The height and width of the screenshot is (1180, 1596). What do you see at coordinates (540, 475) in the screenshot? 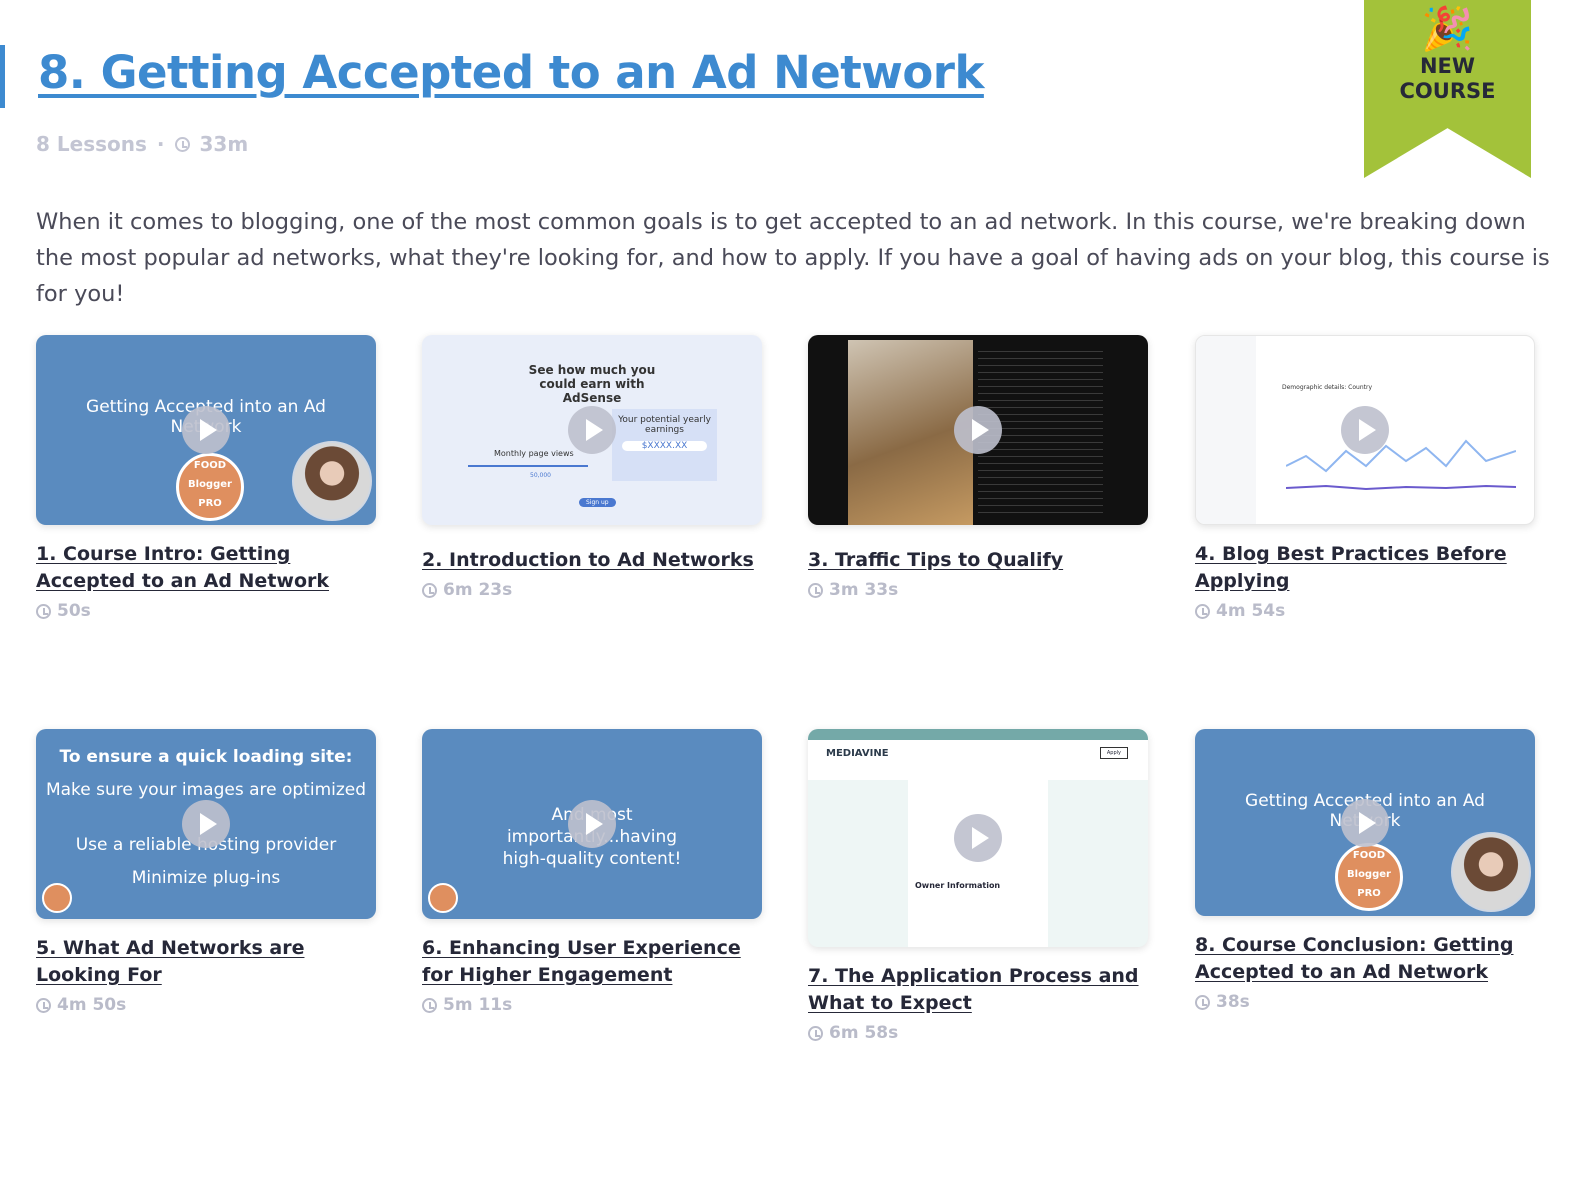
I see `thumb-value: 50,000` at bounding box center [540, 475].